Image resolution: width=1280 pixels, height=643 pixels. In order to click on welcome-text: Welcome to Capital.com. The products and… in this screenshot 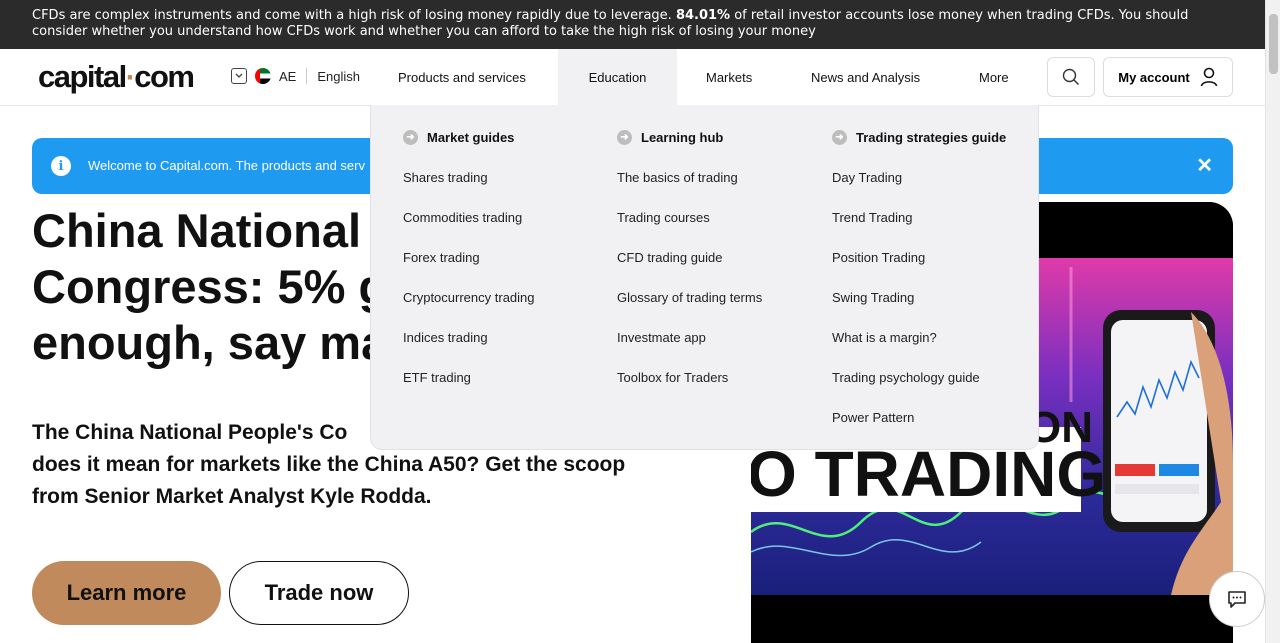, I will do `click(226, 165)`.